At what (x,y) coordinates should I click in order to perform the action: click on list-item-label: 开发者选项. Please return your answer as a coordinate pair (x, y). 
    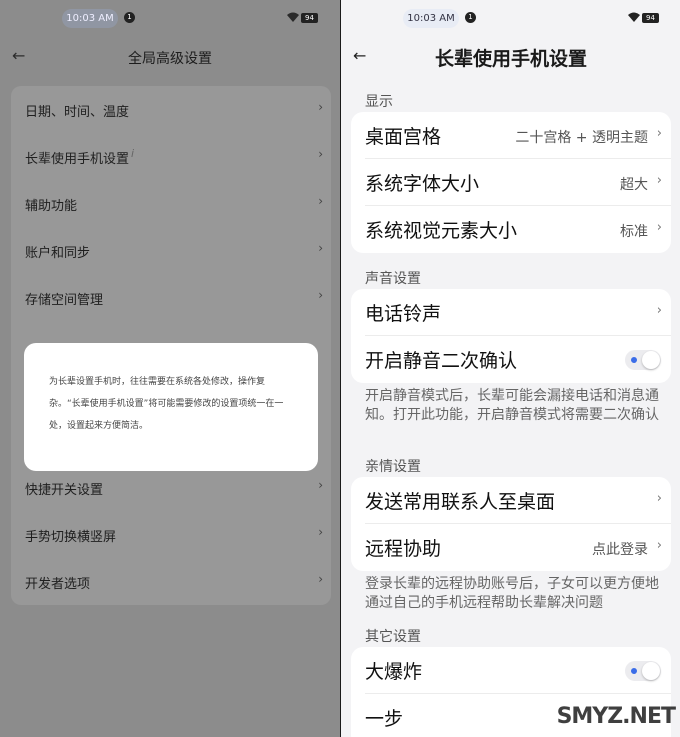
    Looking at the image, I should click on (58, 584).